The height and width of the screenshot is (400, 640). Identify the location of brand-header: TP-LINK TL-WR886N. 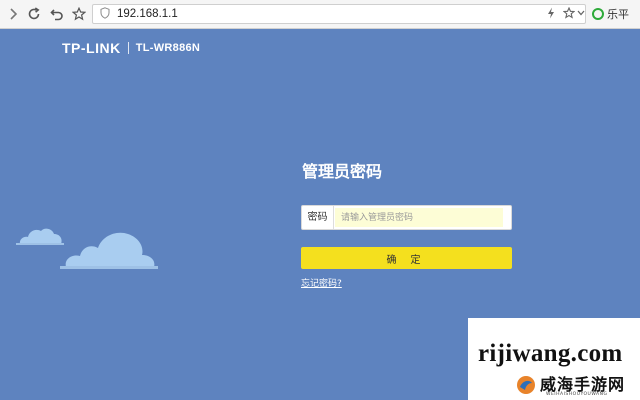
(131, 48).